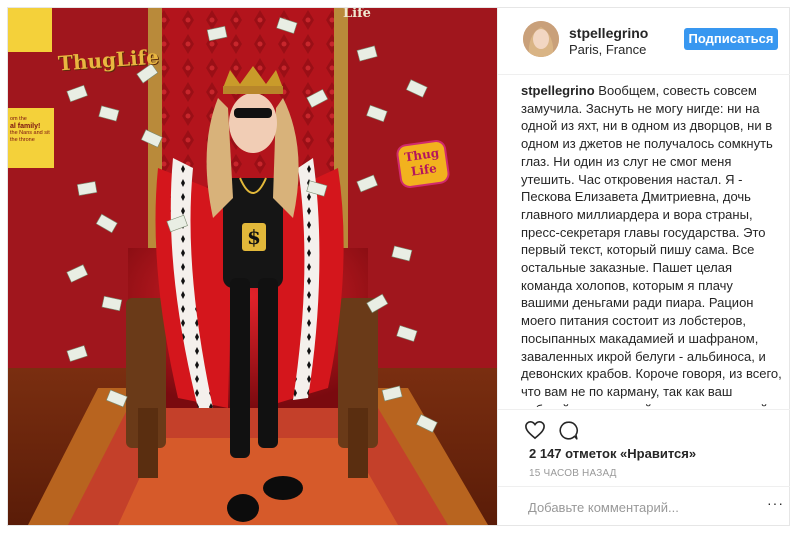 The height and width of the screenshot is (533, 800). Describe the element at coordinates (731, 39) in the screenshot. I see `follow-button: Подписаться` at that location.